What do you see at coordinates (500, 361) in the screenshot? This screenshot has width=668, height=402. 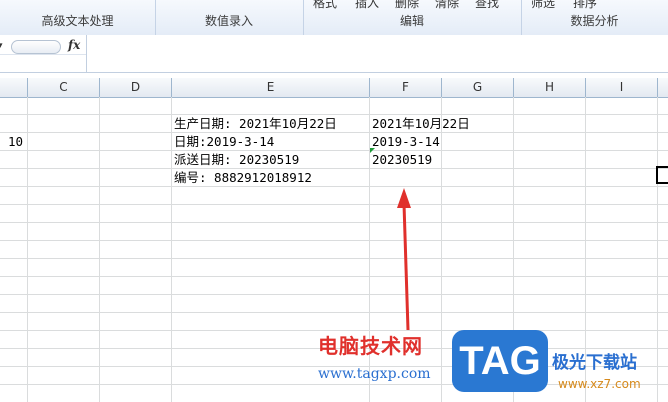 I see `tag-logo: TAG` at bounding box center [500, 361].